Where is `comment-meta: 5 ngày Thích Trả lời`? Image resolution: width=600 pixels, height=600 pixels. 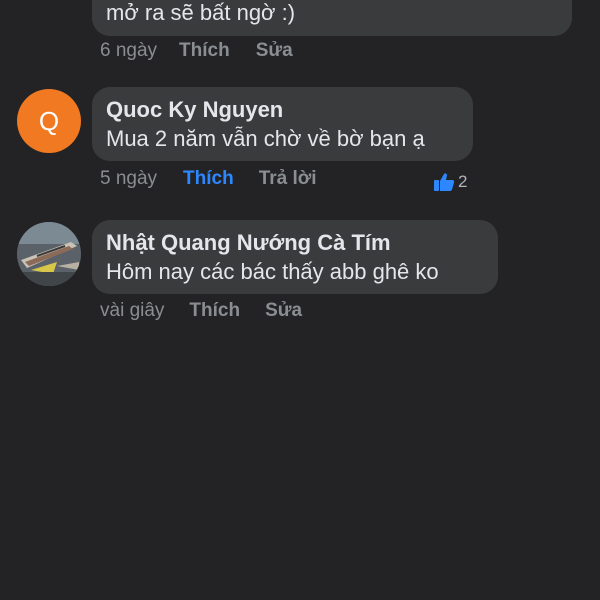
comment-meta: 5 ngày Thích Trả lời is located at coordinates (208, 179).